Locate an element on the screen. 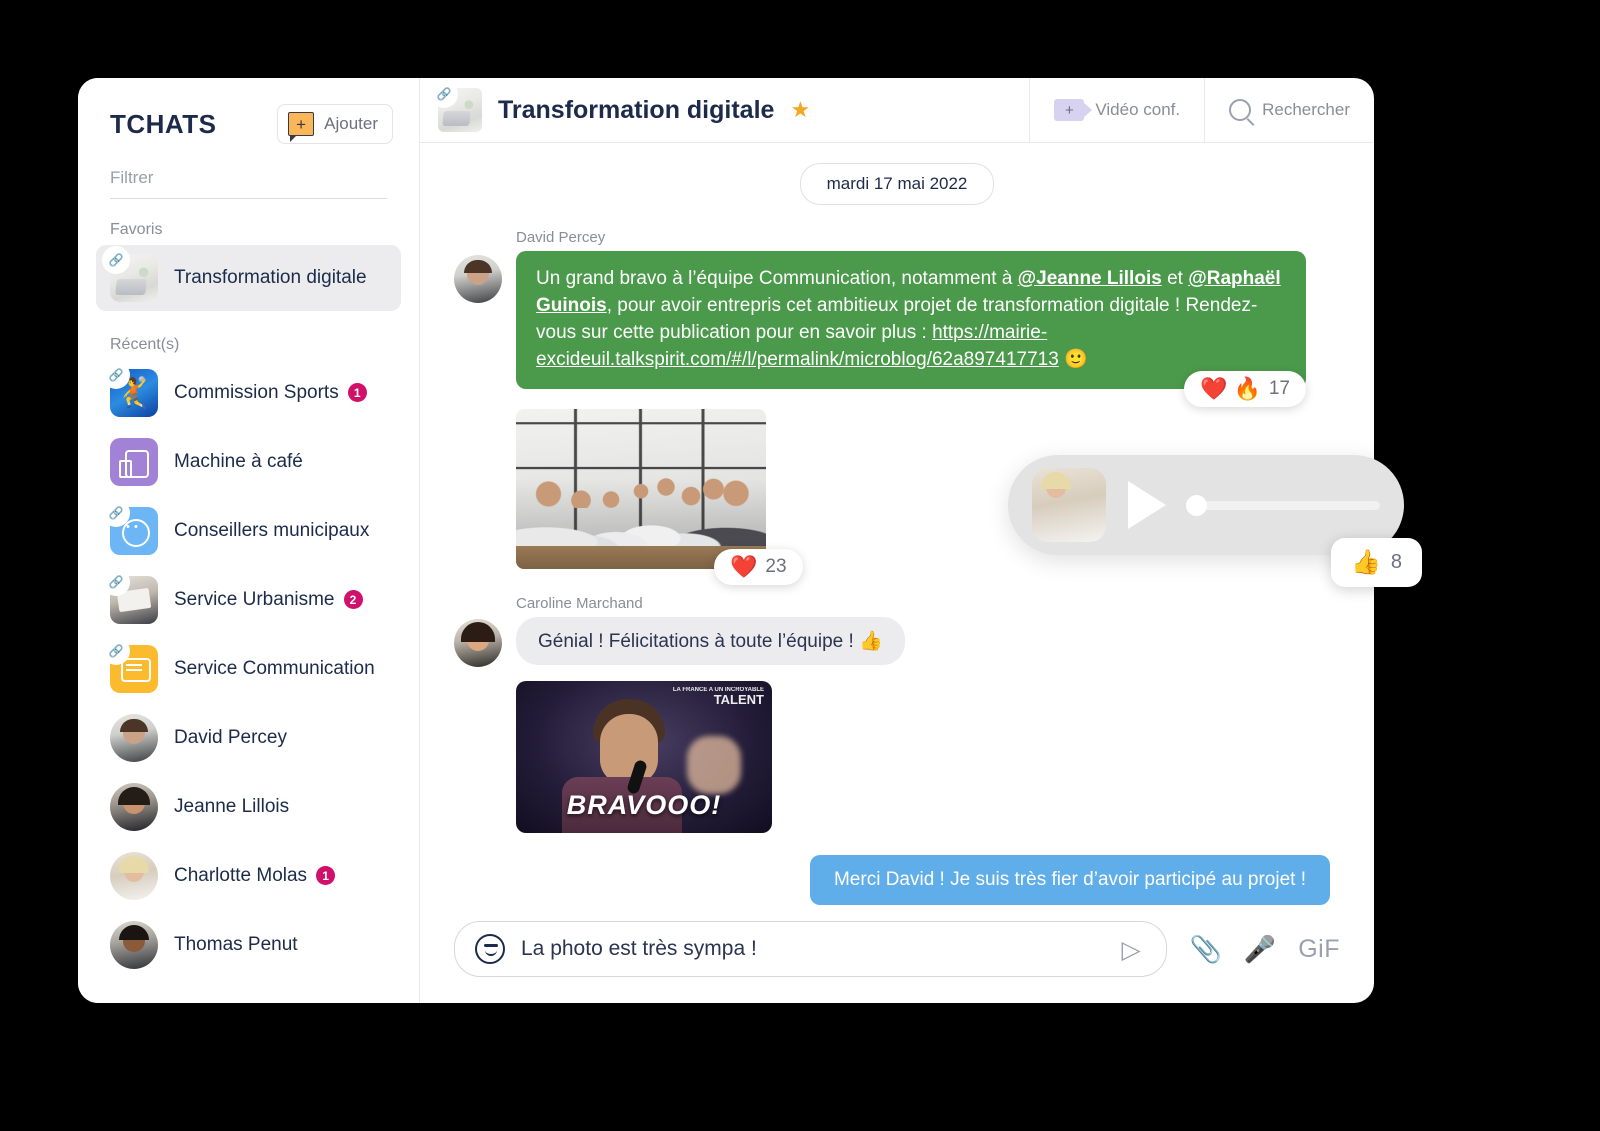  message-input is located at coordinates (813, 949).